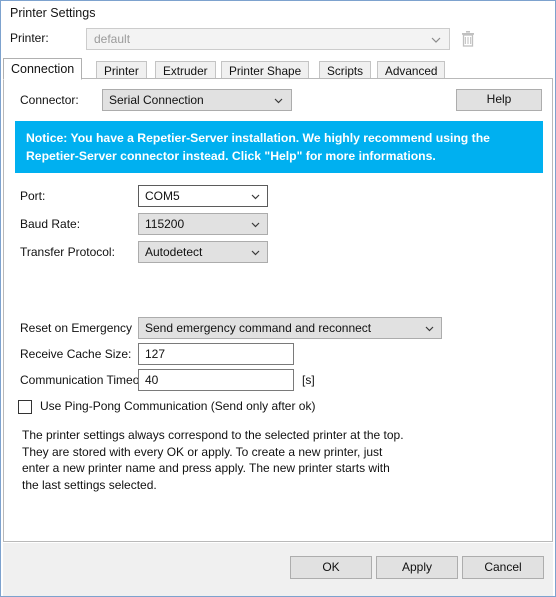  I want to click on transfer-protocol-select: Autodetect, so click(203, 252).